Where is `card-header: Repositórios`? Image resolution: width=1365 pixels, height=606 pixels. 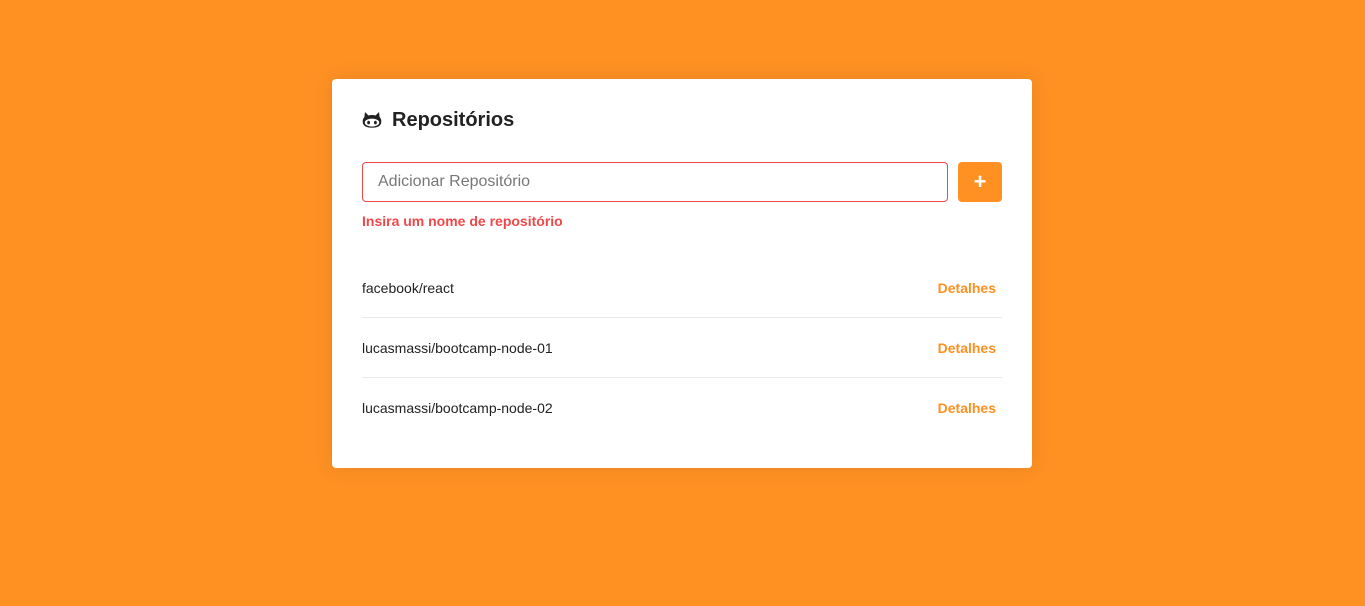
card-header: Repositórios is located at coordinates (682, 120).